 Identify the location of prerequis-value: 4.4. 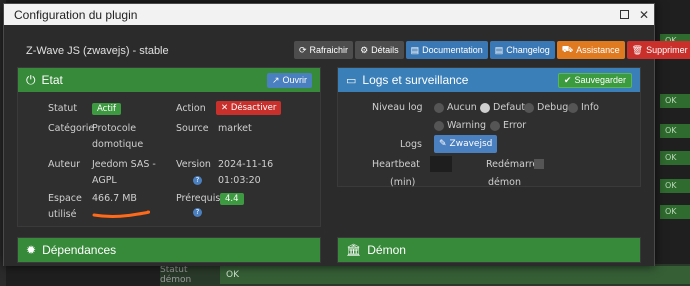
(232, 199).